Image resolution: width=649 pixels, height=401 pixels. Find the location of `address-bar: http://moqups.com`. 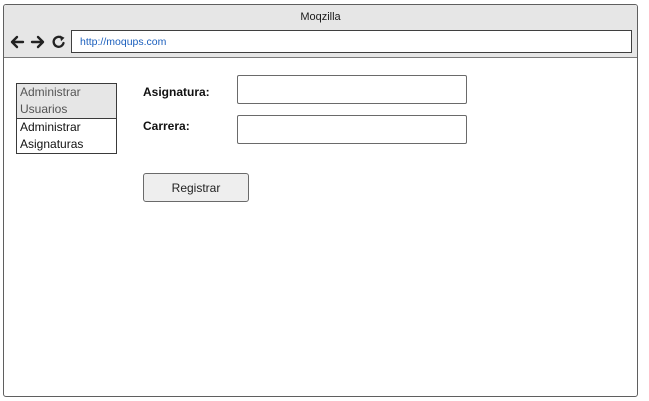

address-bar: http://moqups.com is located at coordinates (351, 41).